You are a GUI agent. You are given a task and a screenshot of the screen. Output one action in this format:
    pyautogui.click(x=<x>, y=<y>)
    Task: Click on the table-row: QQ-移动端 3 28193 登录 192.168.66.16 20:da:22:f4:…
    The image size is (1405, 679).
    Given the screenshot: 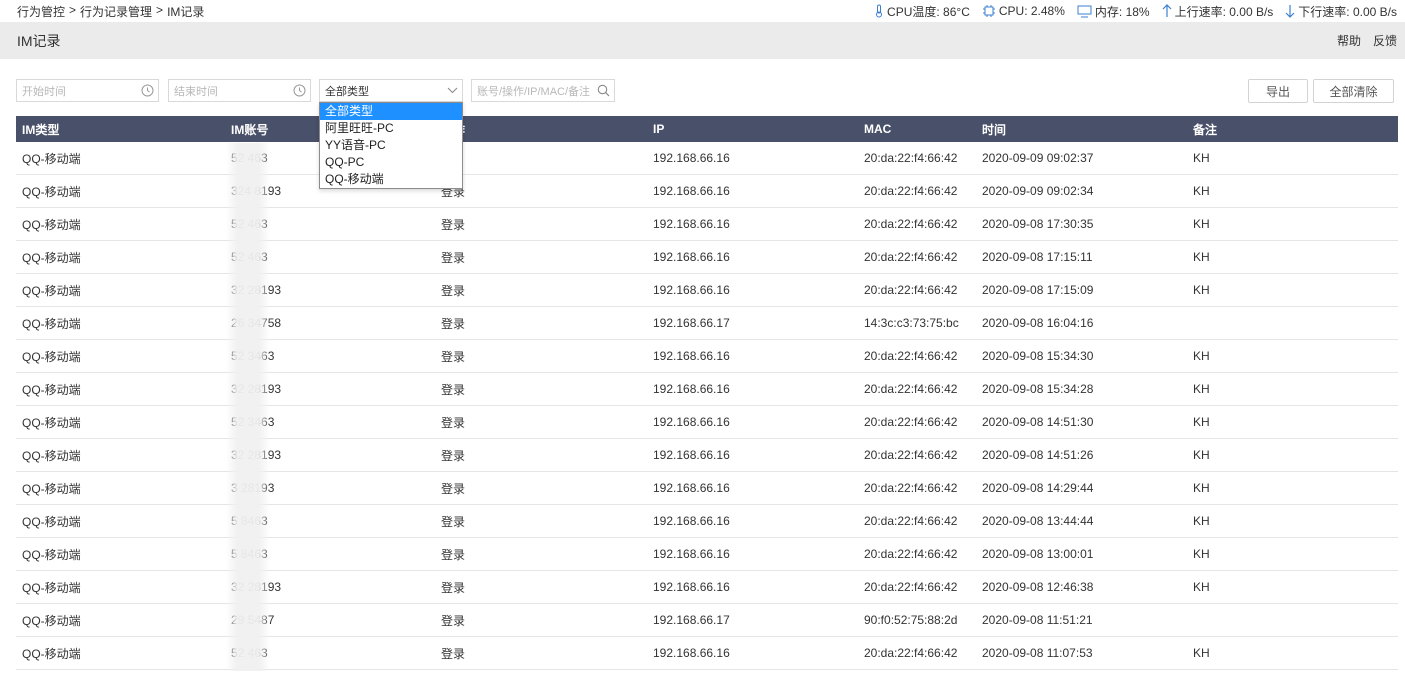 What is the action you would take?
    pyautogui.click(x=707, y=488)
    